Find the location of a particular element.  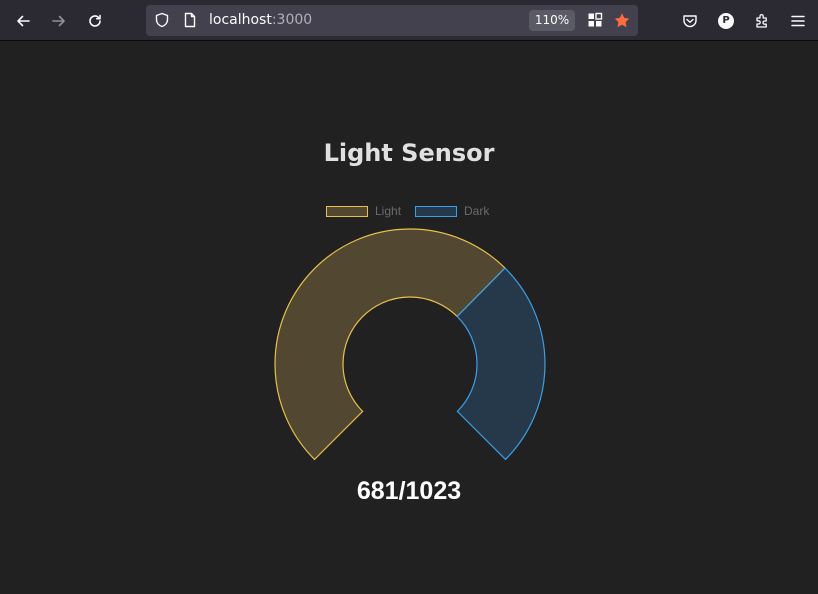

back-button is located at coordinates (23, 21).